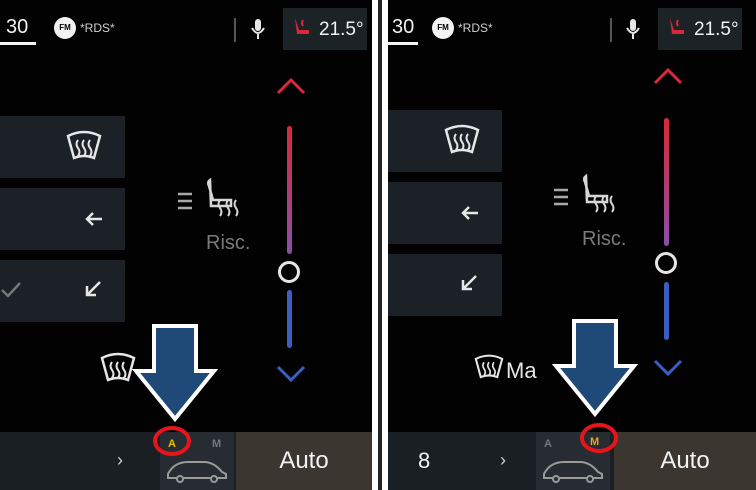 The image size is (756, 490). Describe the element at coordinates (548, 444) in the screenshot. I see `mode-auto-letter: A` at that location.